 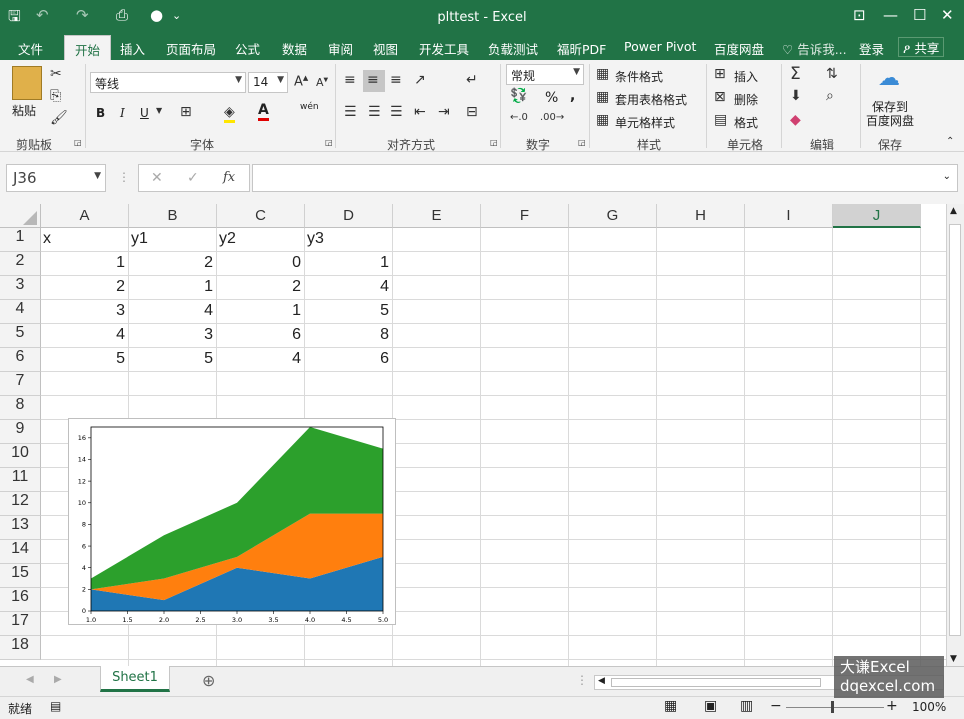 I want to click on column-header-h: H, so click(x=701, y=216).